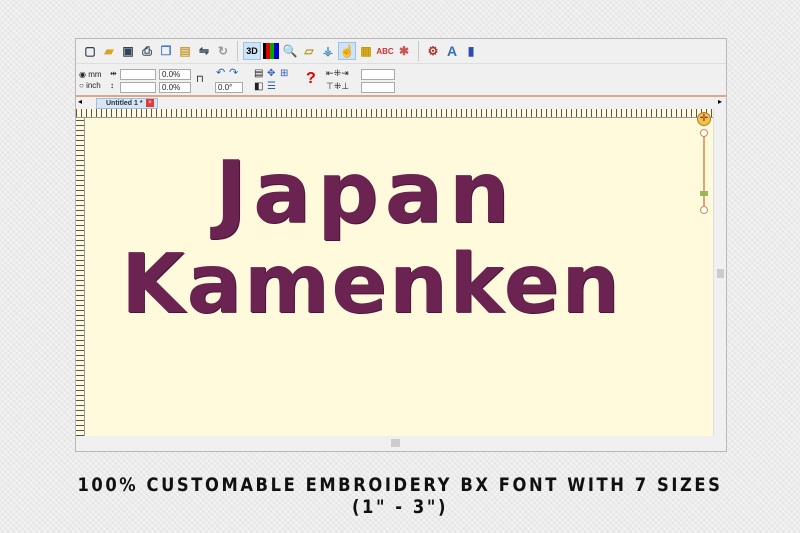  I want to click on vertical-ruler, so click(80, 277).